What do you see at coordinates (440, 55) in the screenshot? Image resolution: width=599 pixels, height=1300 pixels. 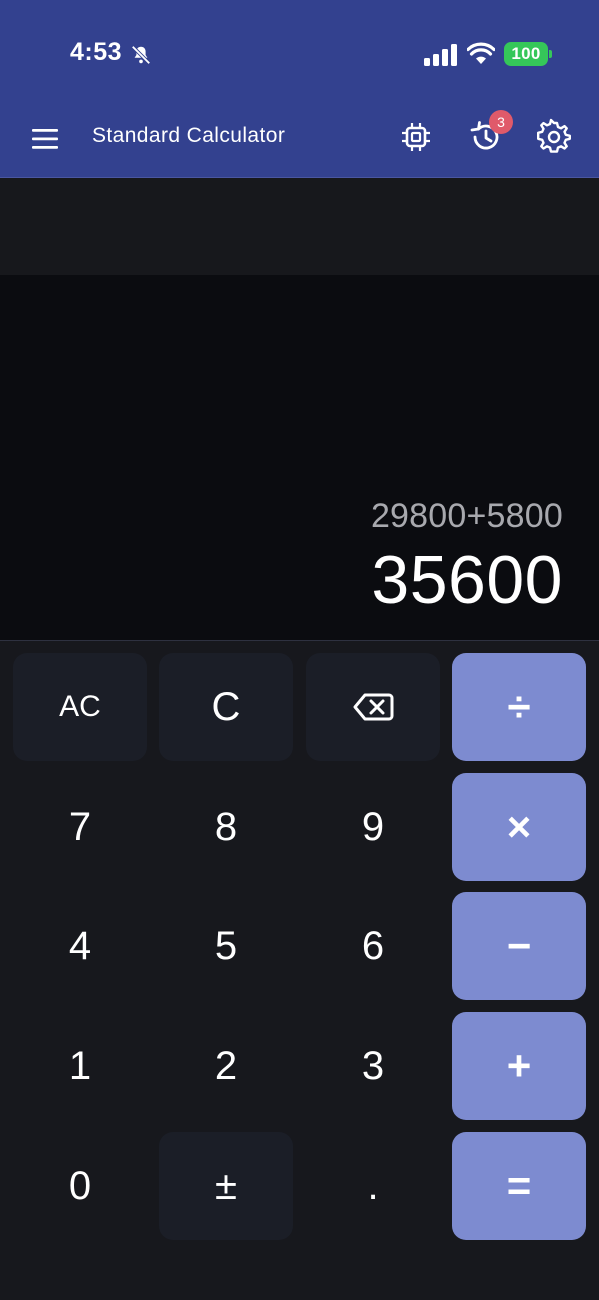 I see `cellular-signal-icon` at bounding box center [440, 55].